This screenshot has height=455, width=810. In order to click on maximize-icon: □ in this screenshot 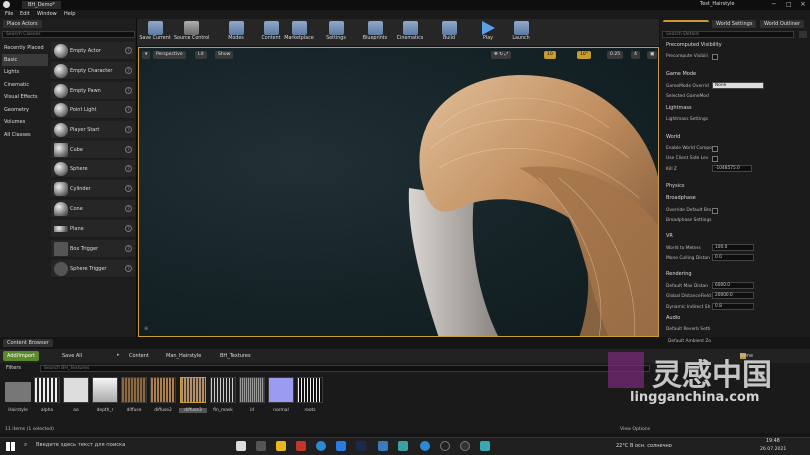, I will do `click(789, 4)`.